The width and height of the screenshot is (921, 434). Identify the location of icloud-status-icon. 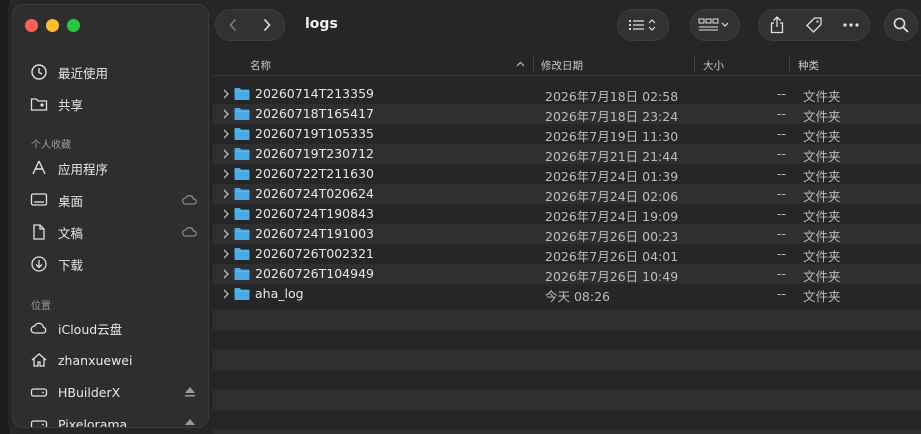
(189, 200).